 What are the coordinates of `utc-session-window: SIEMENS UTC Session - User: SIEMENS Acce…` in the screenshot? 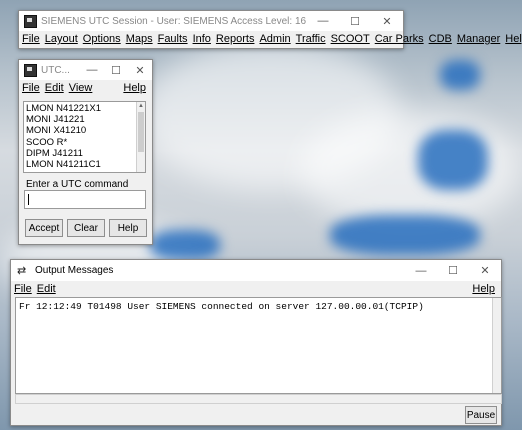 It's located at (270, 29).